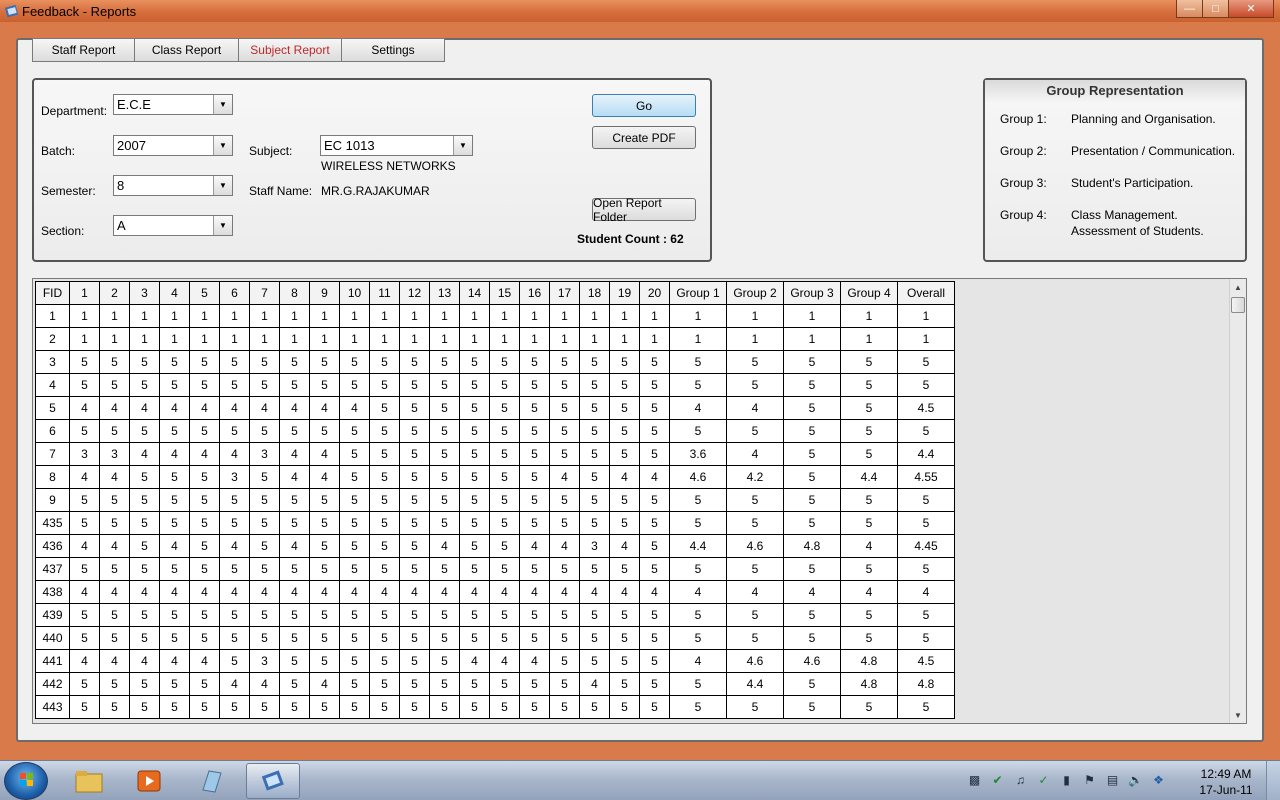  I want to click on column-header: Group 2, so click(755, 293).